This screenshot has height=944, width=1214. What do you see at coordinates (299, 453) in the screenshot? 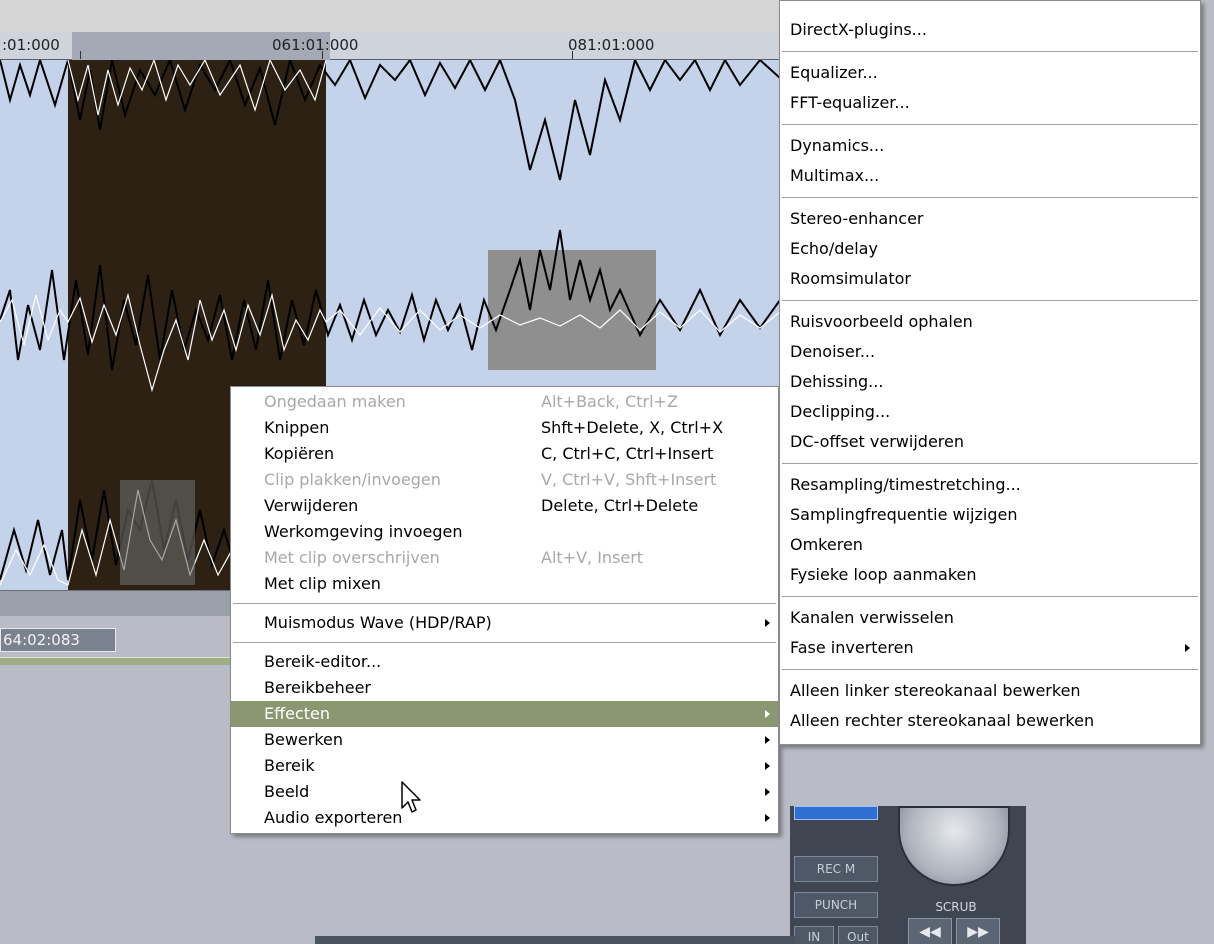
I see `menu-item-label: Kopiëren` at bounding box center [299, 453].